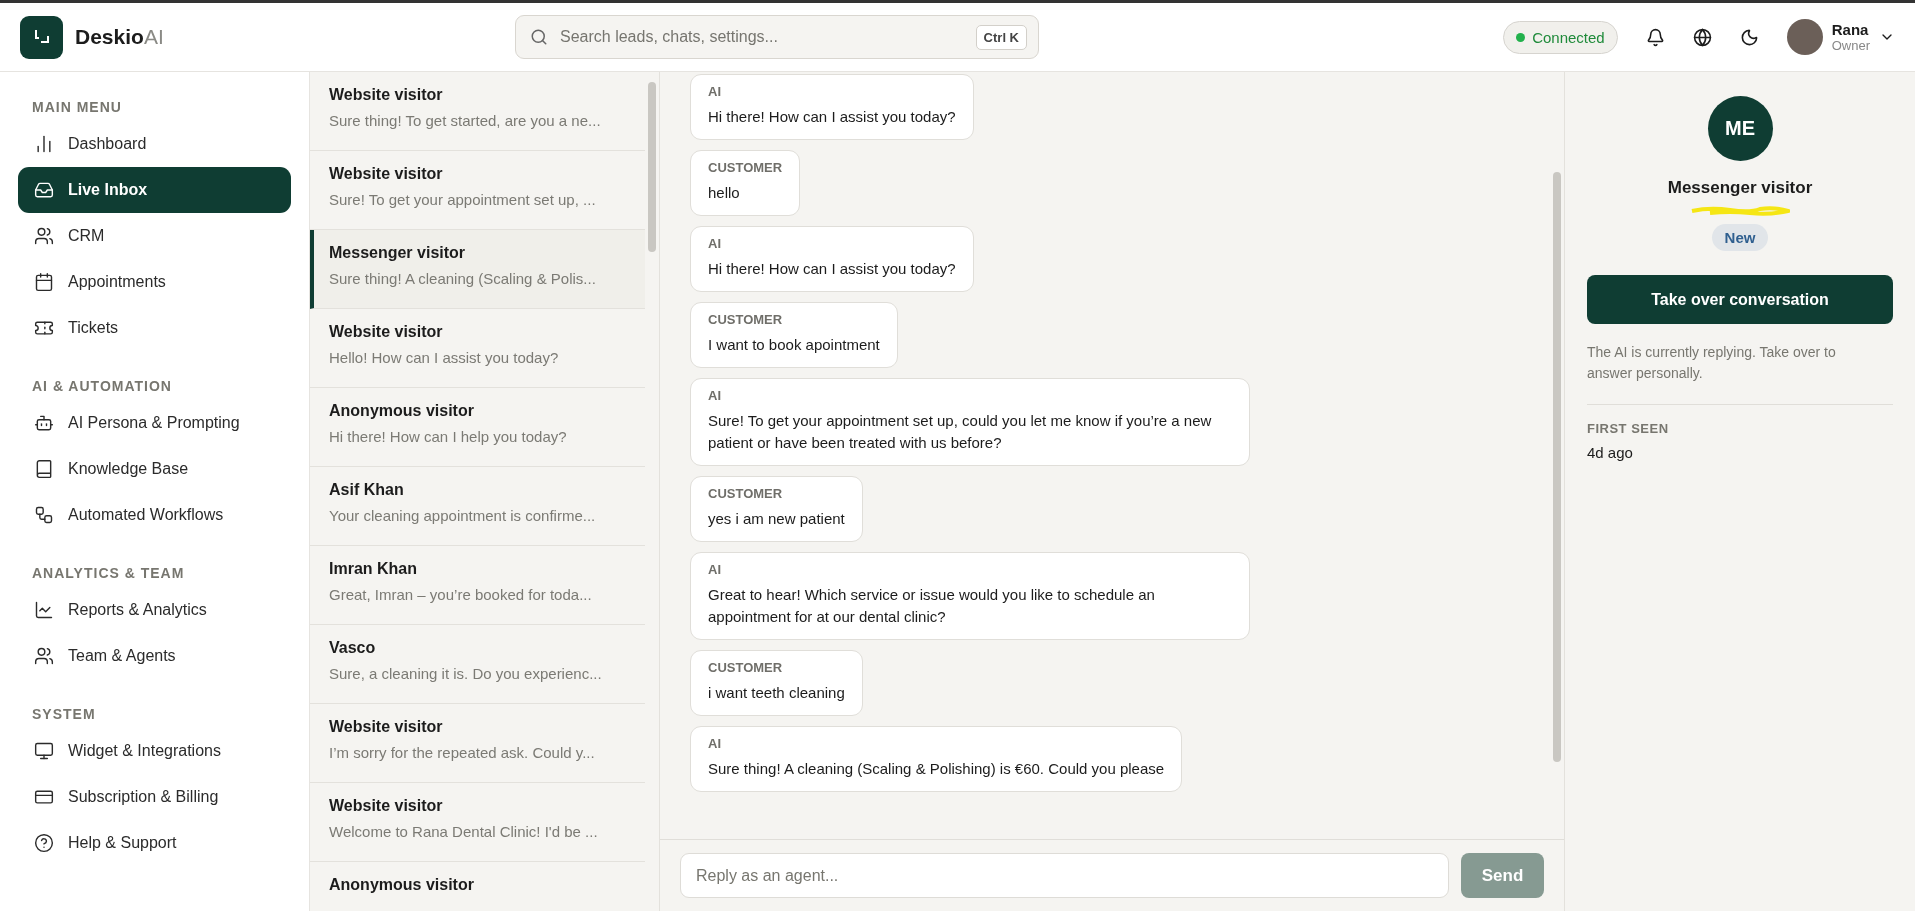  I want to click on globe-icon, so click(1702, 37).